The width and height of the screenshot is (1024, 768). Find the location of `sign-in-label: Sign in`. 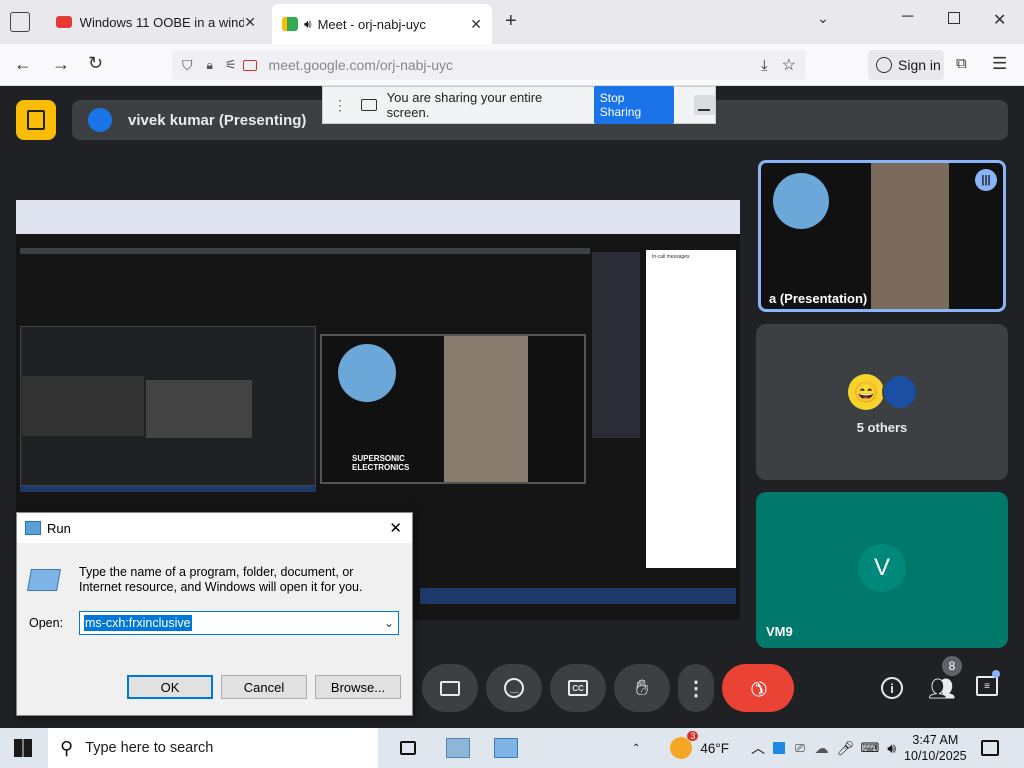

sign-in-label: Sign in is located at coordinates (919, 65).